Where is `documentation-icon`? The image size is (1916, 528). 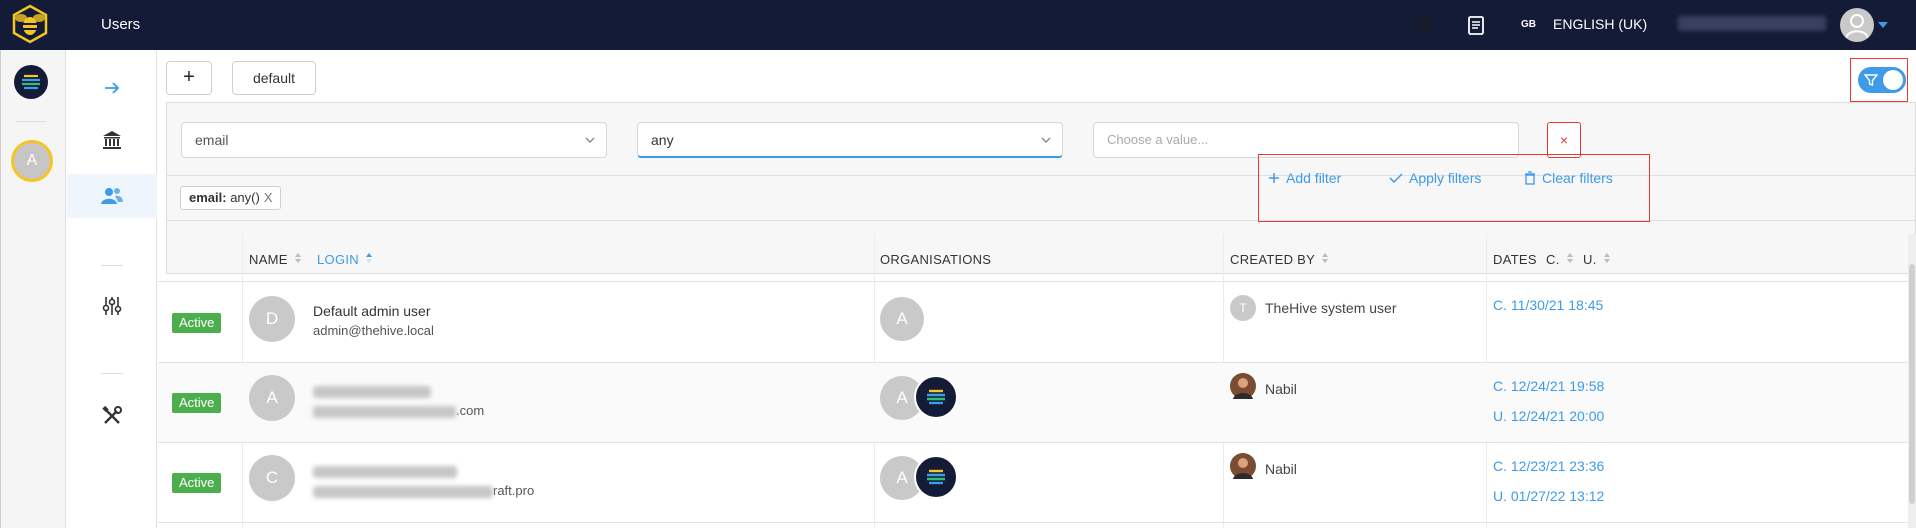 documentation-icon is located at coordinates (1476, 25).